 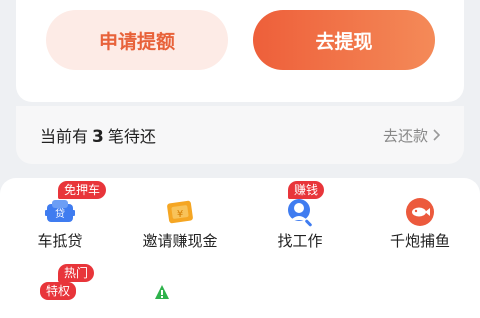 I want to click on menu-label-fishing-game: 千炮捕鱼, so click(x=419, y=241).